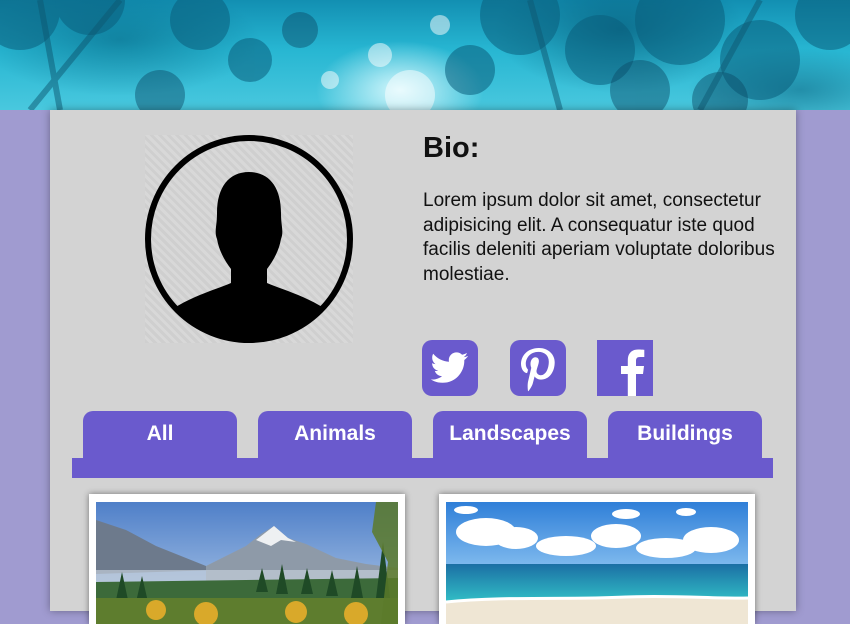 Image resolution: width=850 pixels, height=624 pixels. What do you see at coordinates (510, 435) in the screenshot?
I see `tab-landscapes: Landscapes` at bounding box center [510, 435].